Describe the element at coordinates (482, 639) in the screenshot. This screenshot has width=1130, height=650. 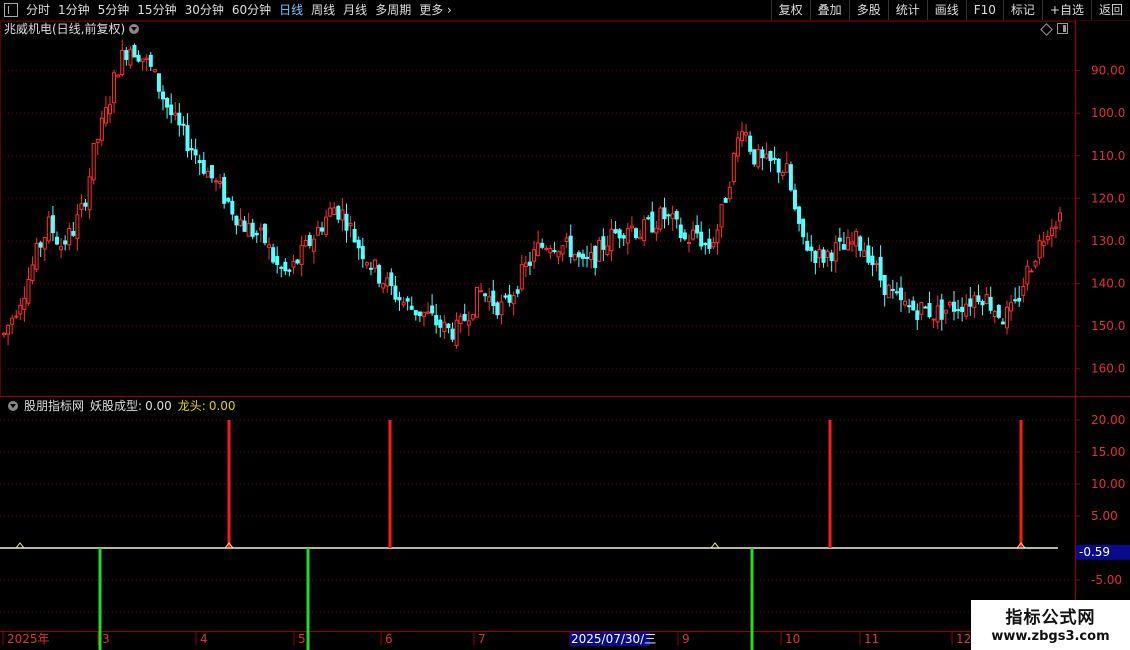
I see `x-axis-label: 7` at that location.